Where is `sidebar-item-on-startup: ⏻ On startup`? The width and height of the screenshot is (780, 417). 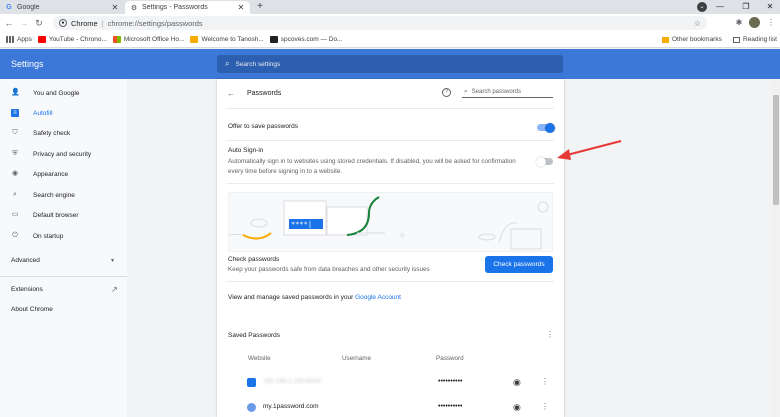 sidebar-item-on-startup: ⏻ On startup is located at coordinates (63, 236).